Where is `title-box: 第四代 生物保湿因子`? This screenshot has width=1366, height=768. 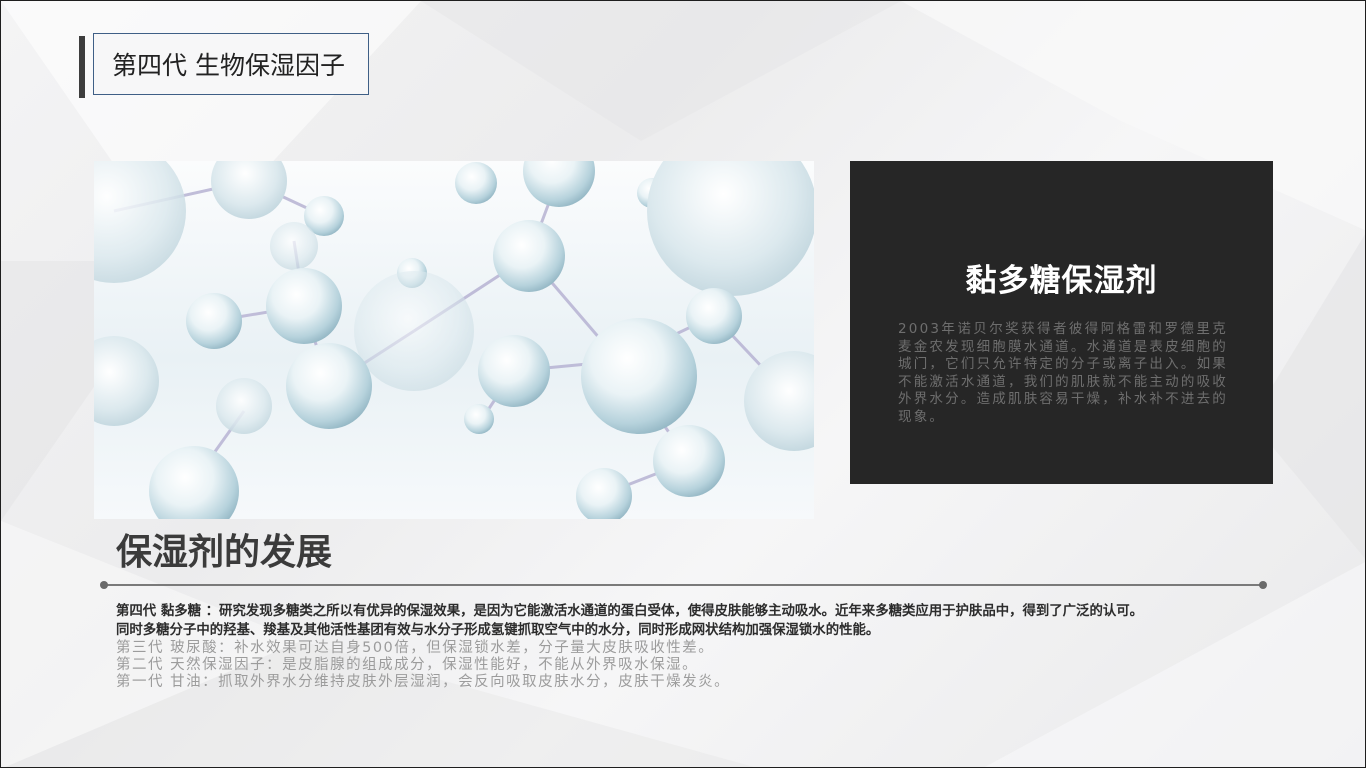 title-box: 第四代 生物保湿因子 is located at coordinates (231, 64).